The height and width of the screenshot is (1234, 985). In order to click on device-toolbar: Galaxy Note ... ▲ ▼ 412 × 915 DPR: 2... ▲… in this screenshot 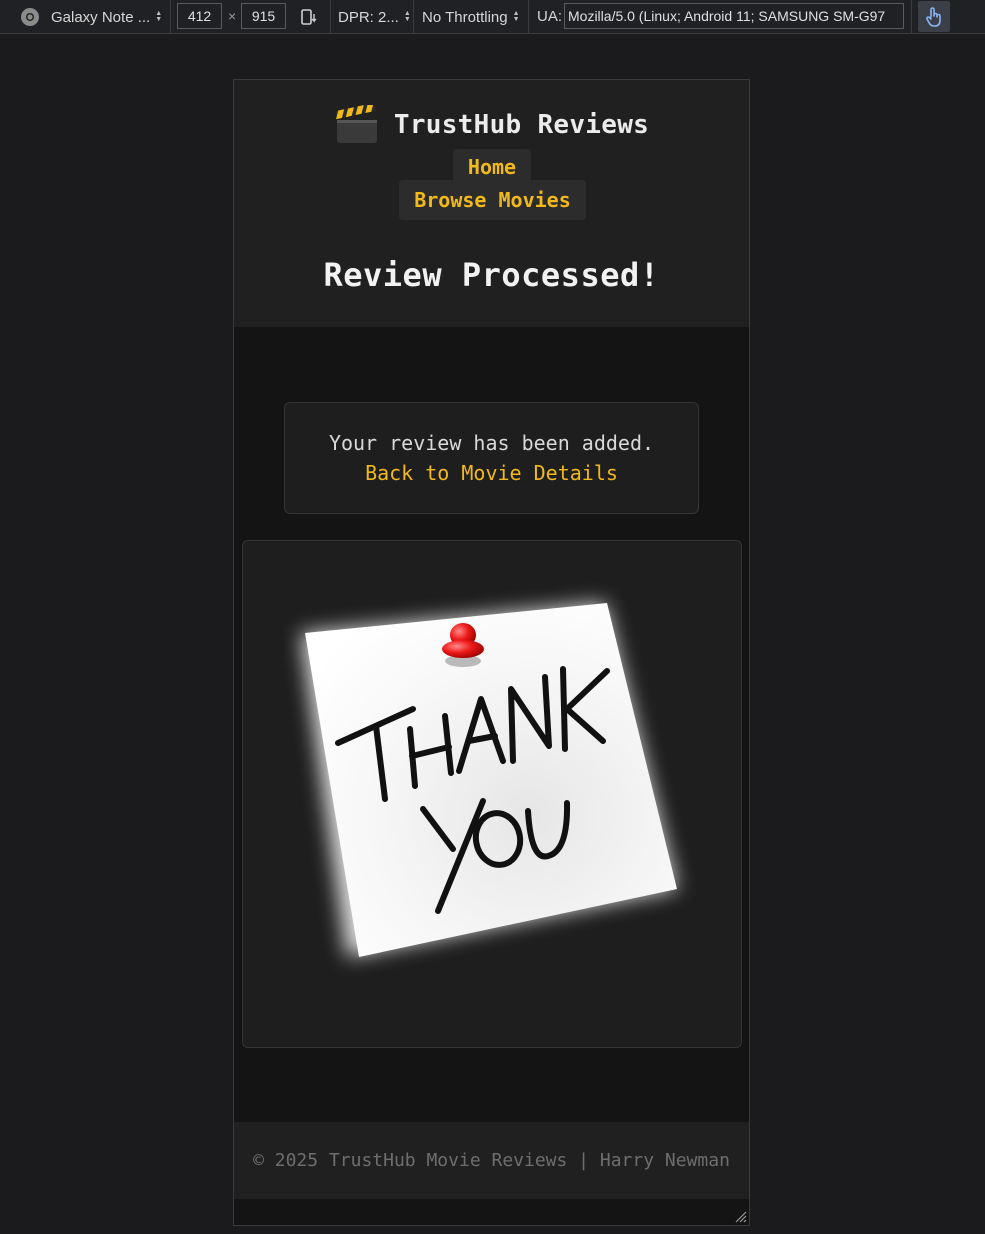, I will do `click(492, 17)`.